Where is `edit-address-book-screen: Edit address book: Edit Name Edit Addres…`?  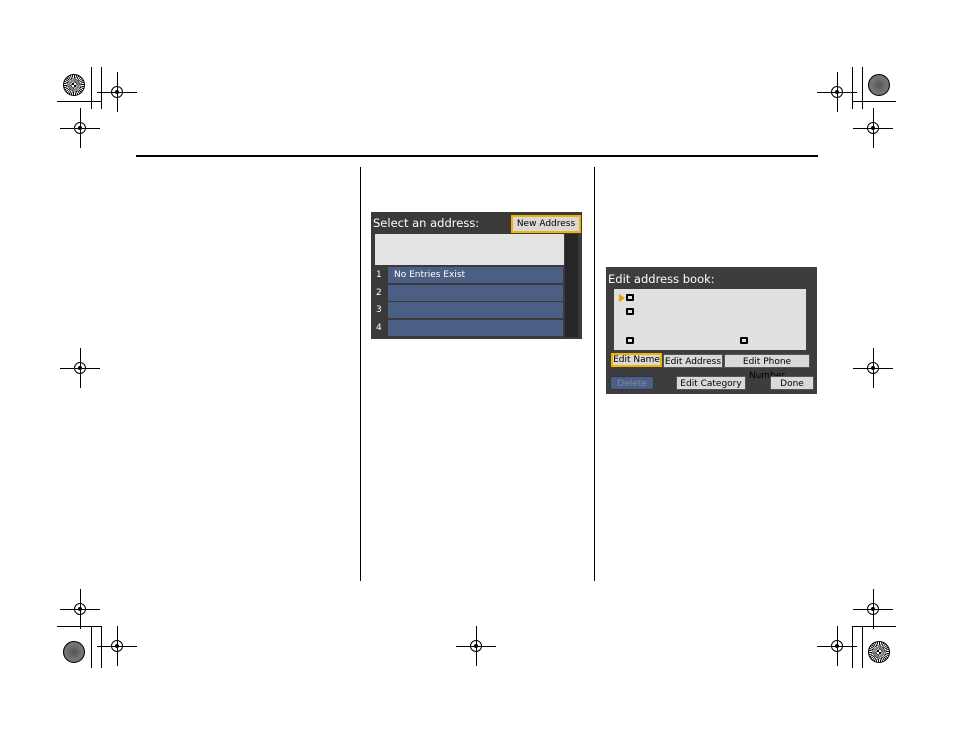
edit-address-book-screen: Edit address book: Edit Name Edit Addres… is located at coordinates (711, 330).